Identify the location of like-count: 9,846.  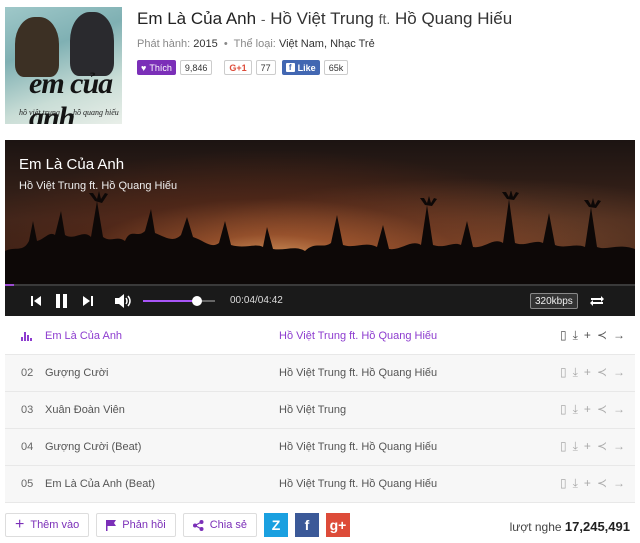
(196, 67).